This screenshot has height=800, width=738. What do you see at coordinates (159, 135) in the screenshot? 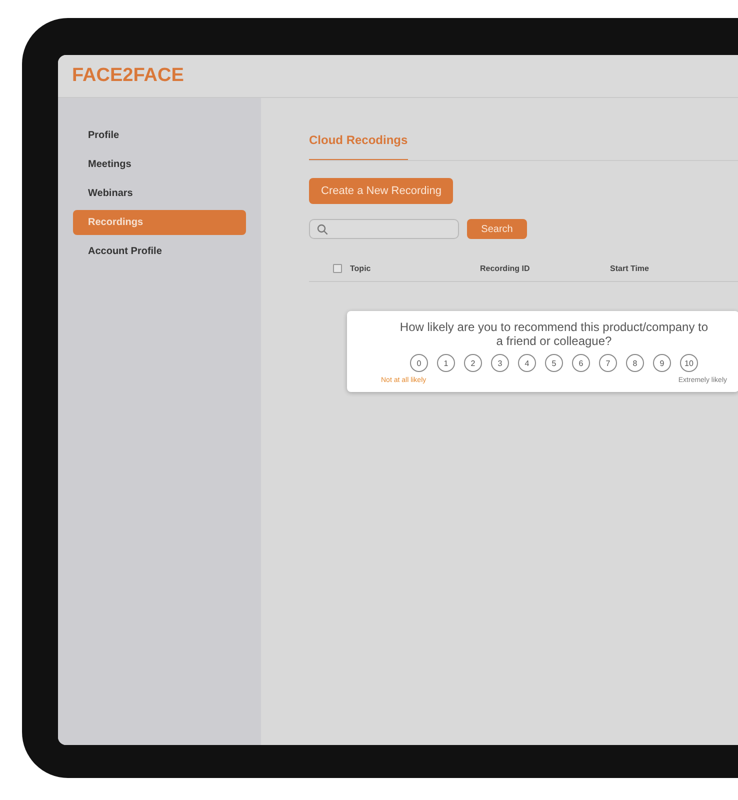
I see `sidebar-item: Profile` at bounding box center [159, 135].